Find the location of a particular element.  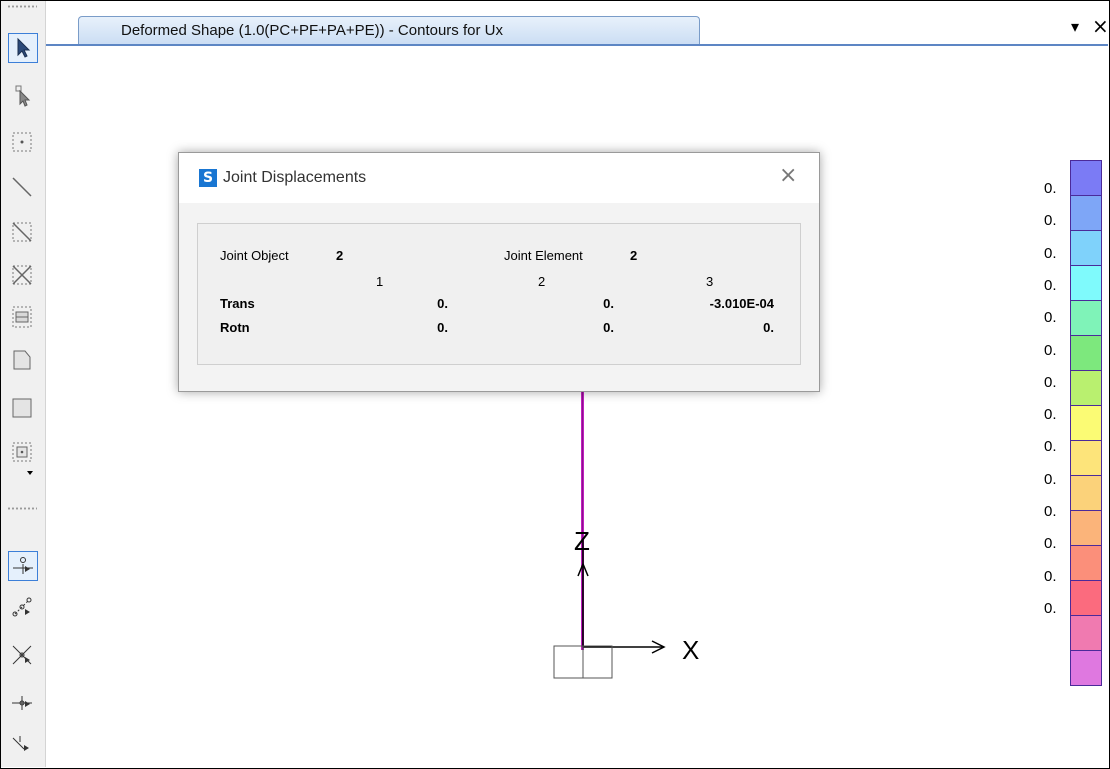

snap-perpendicular-tool-button is located at coordinates (23, 704).